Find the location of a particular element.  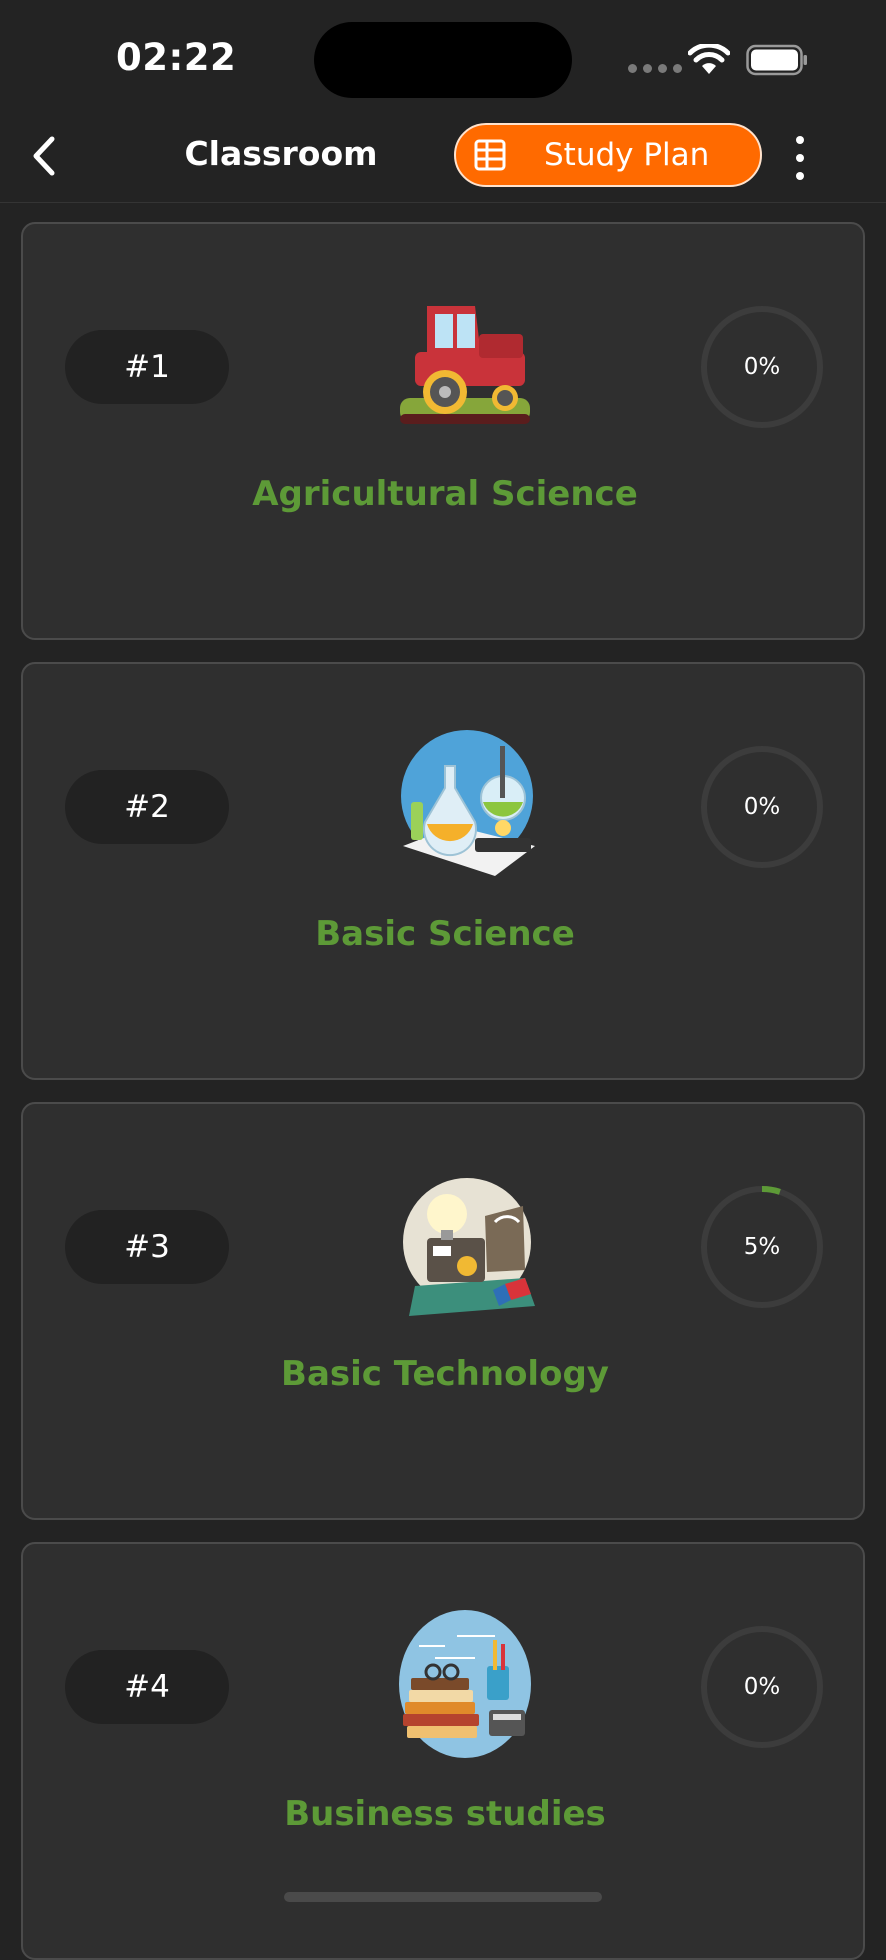

dynamic-island is located at coordinates (443, 60).